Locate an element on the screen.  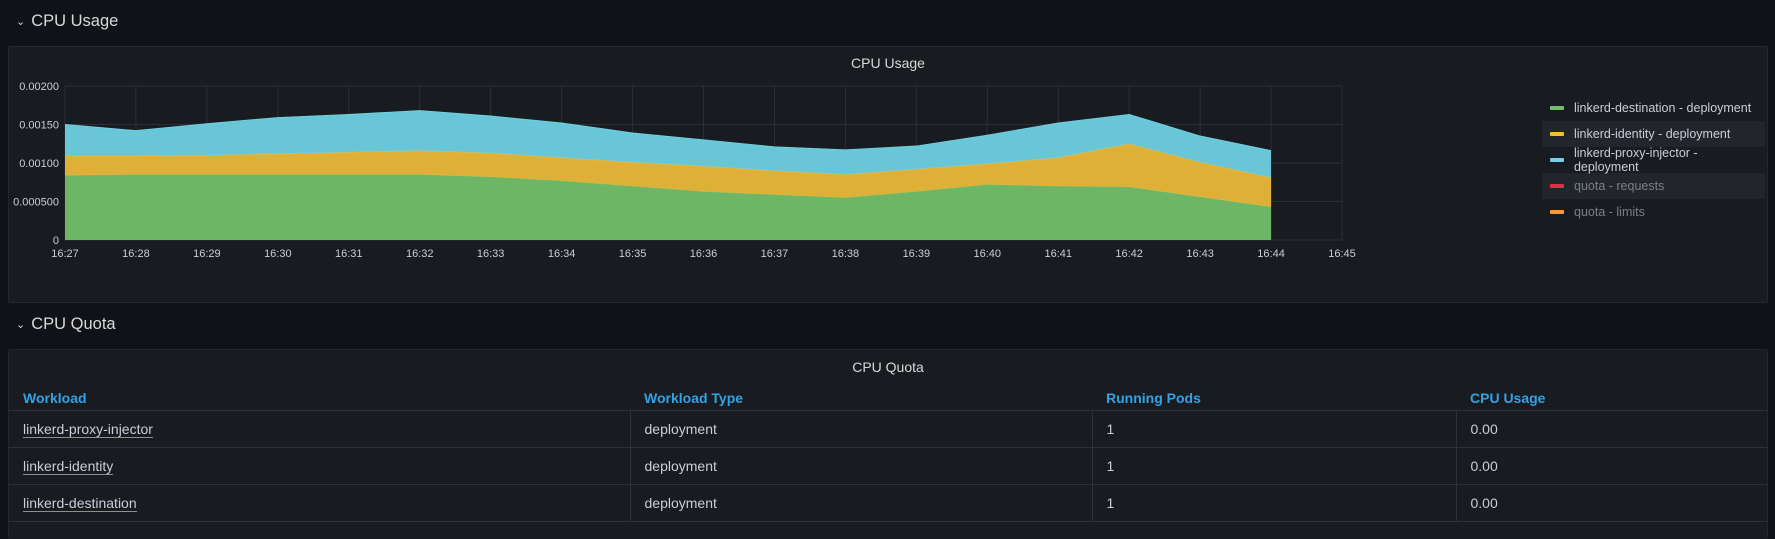
column-header-running-pods: Running Pods is located at coordinates (1274, 398).